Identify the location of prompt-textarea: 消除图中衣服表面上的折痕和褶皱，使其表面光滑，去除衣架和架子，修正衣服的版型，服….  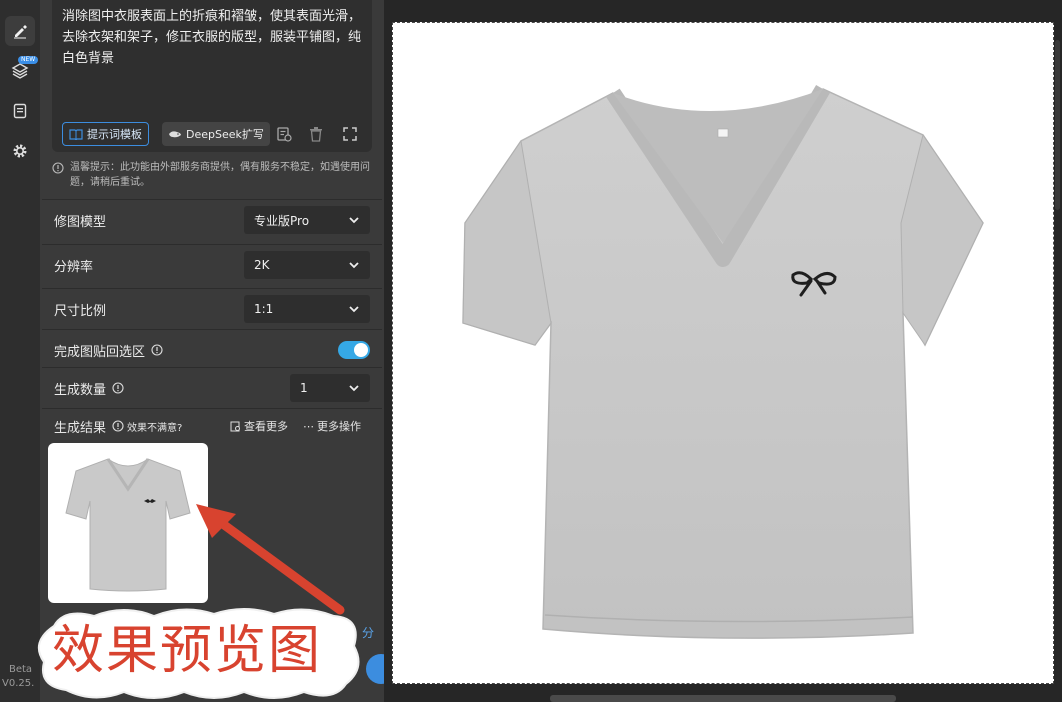
(212, 76).